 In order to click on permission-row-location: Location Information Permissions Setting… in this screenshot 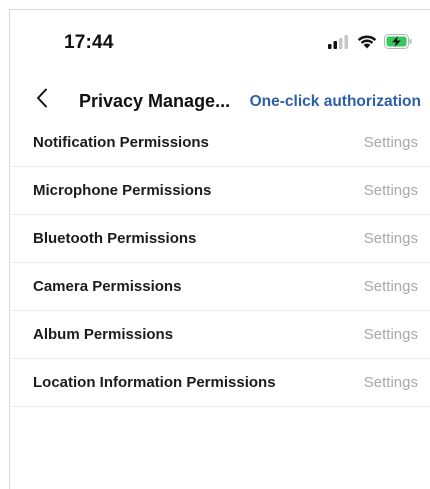, I will do `click(220, 383)`.